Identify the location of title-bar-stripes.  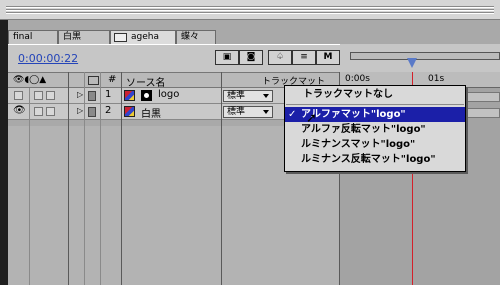
(250, 9).